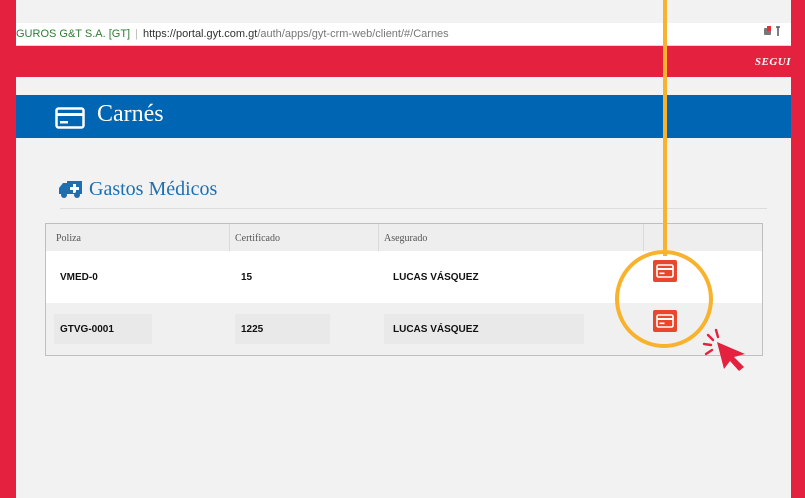  Describe the element at coordinates (73, 34) in the screenshot. I see `site-identity: GUROS G&T S.A. [GT]` at that location.